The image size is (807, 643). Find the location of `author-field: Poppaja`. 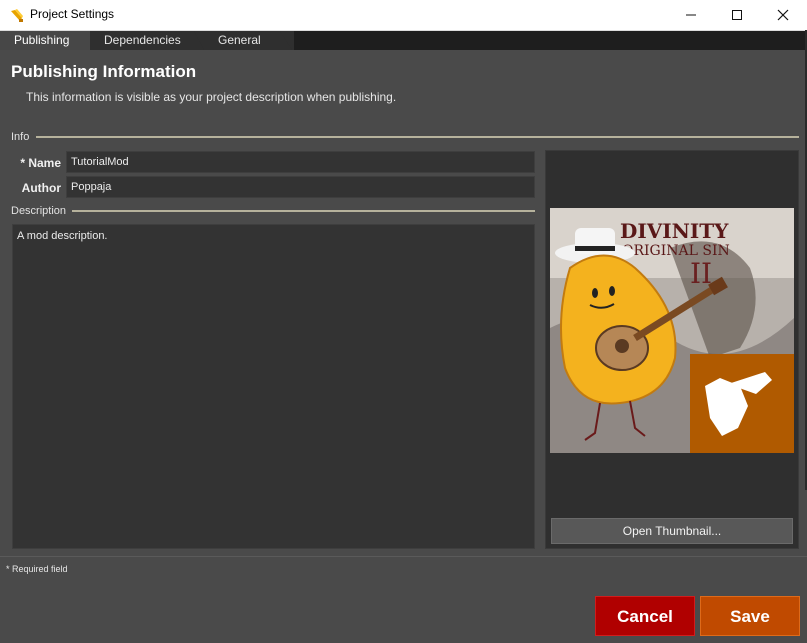

author-field: Poppaja is located at coordinates (300, 187).